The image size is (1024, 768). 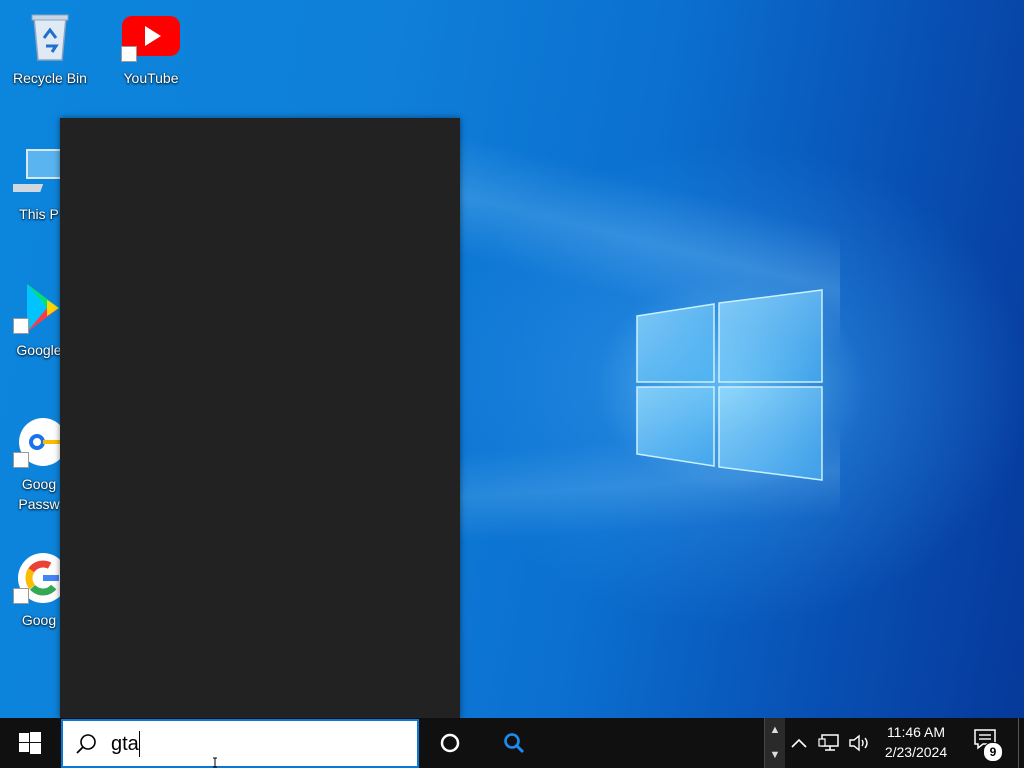 I want to click on taskbar: gta ▲ ▼ 11:46 AM 2/23/2024 9, so click(x=512, y=743).